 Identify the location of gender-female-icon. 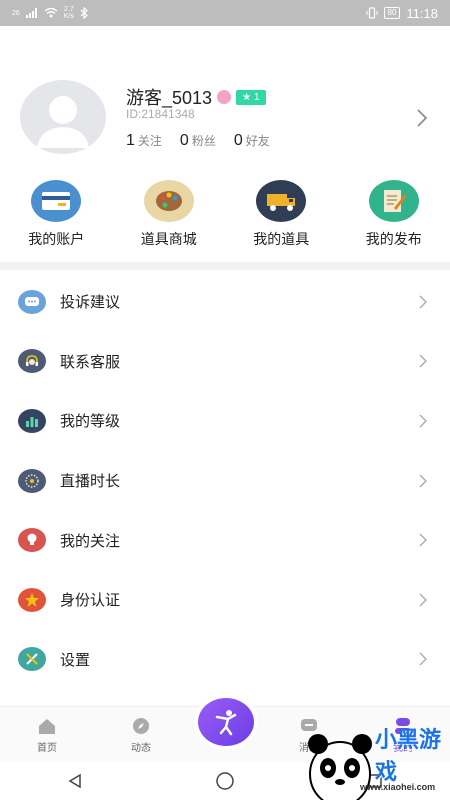
(224, 97).